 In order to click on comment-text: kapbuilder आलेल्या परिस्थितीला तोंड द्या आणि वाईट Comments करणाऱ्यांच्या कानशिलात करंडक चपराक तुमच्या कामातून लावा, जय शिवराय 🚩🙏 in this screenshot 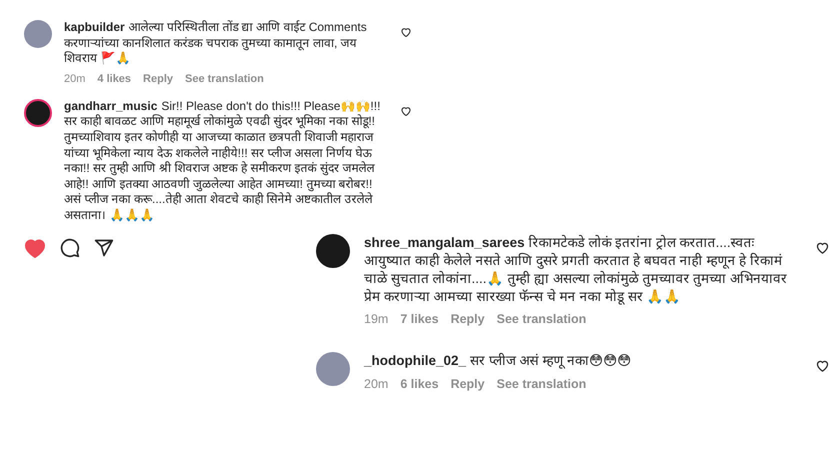, I will do `click(216, 43)`.